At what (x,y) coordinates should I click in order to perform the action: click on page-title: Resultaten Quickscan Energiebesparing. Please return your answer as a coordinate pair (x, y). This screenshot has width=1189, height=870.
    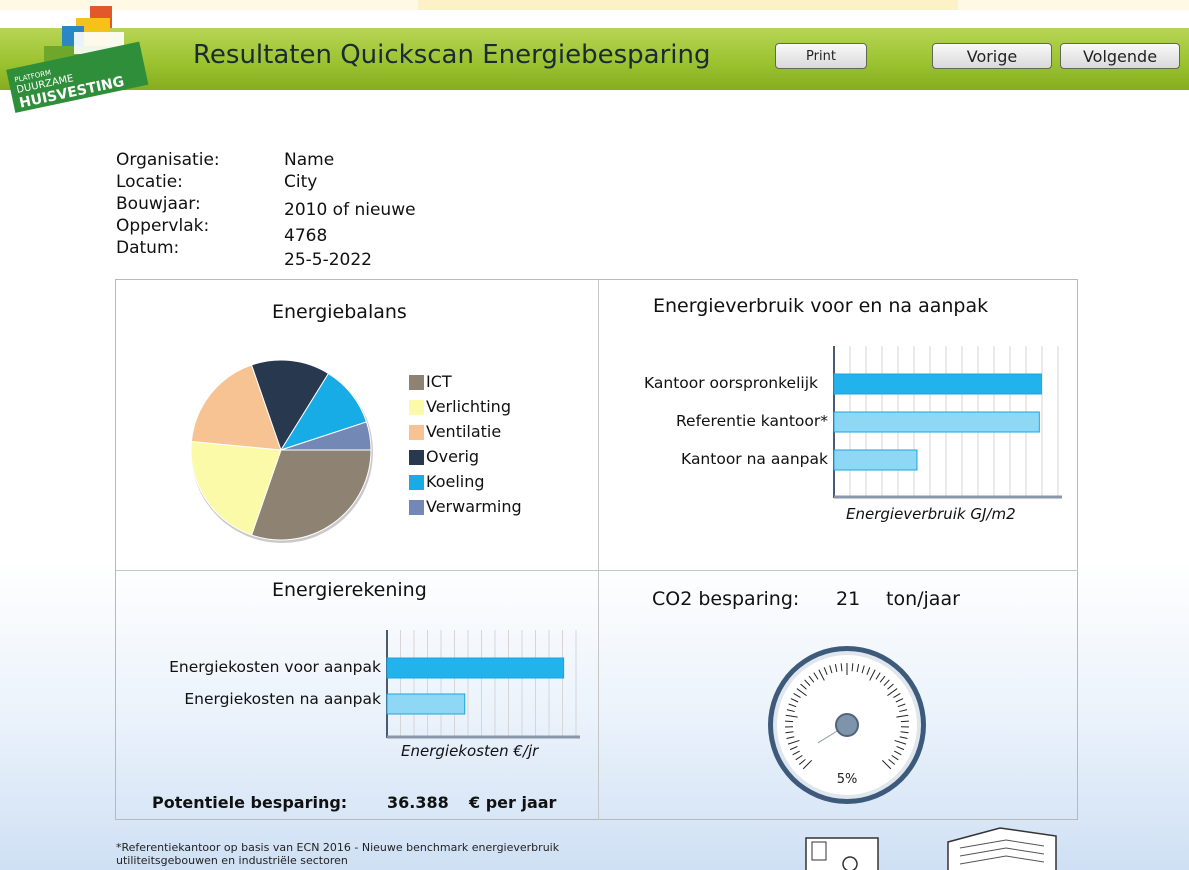
    Looking at the image, I should click on (452, 55).